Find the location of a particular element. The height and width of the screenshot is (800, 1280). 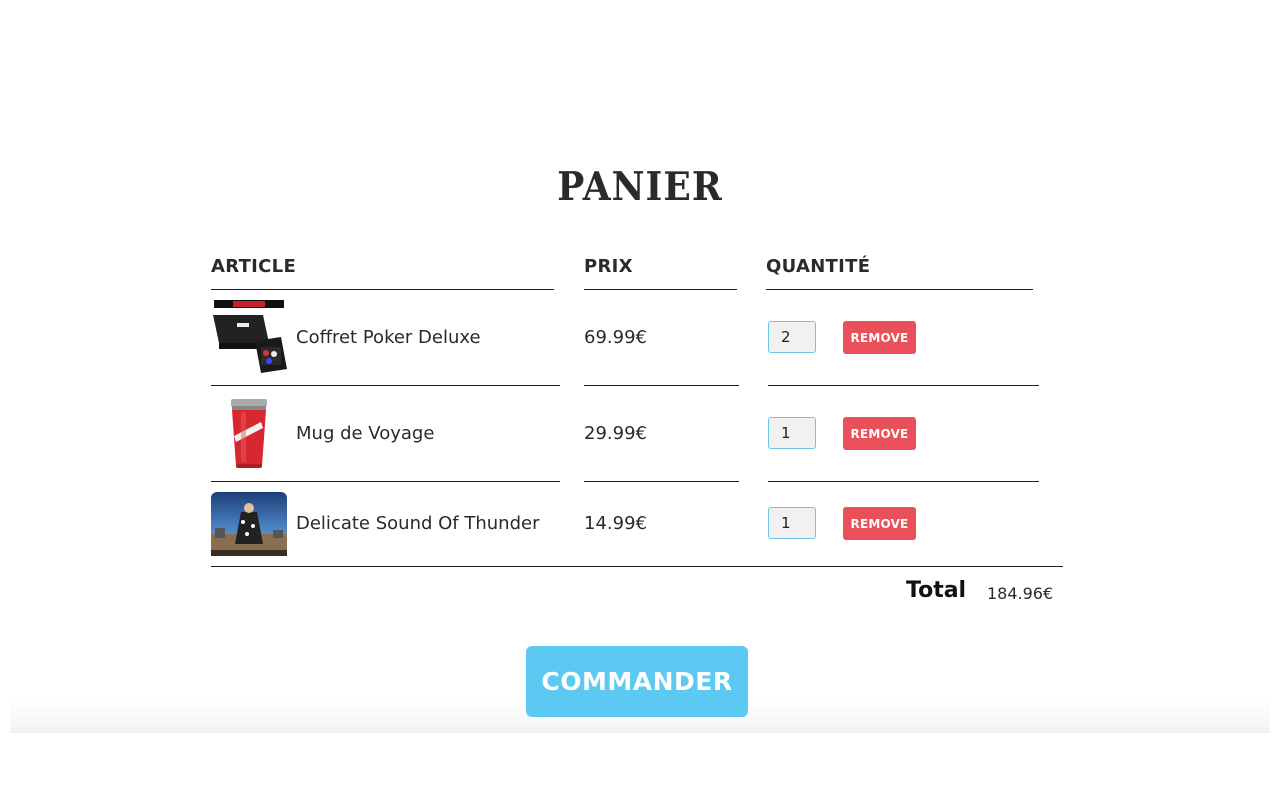

header-divider-price is located at coordinates (660, 289).